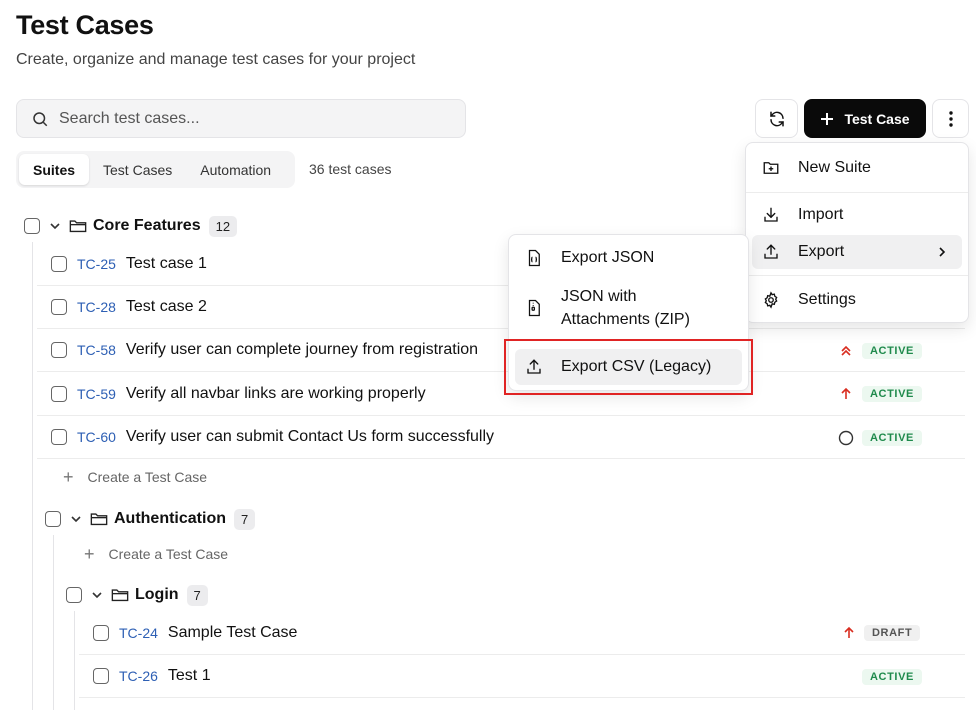 The height and width of the screenshot is (710, 976). Describe the element at coordinates (137, 169) in the screenshot. I see `tab-test-cases: Test Cases` at that location.